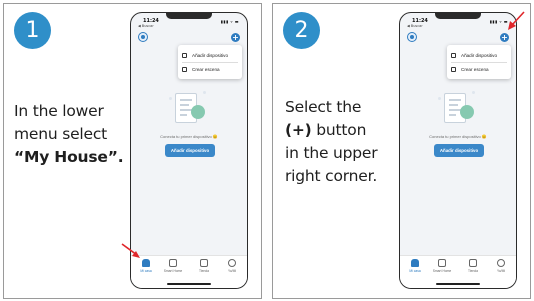 This screenshot has height=301, width=534. Describe the element at coordinates (301, 30) in the screenshot. I see `step-number-badge: 2` at that location.